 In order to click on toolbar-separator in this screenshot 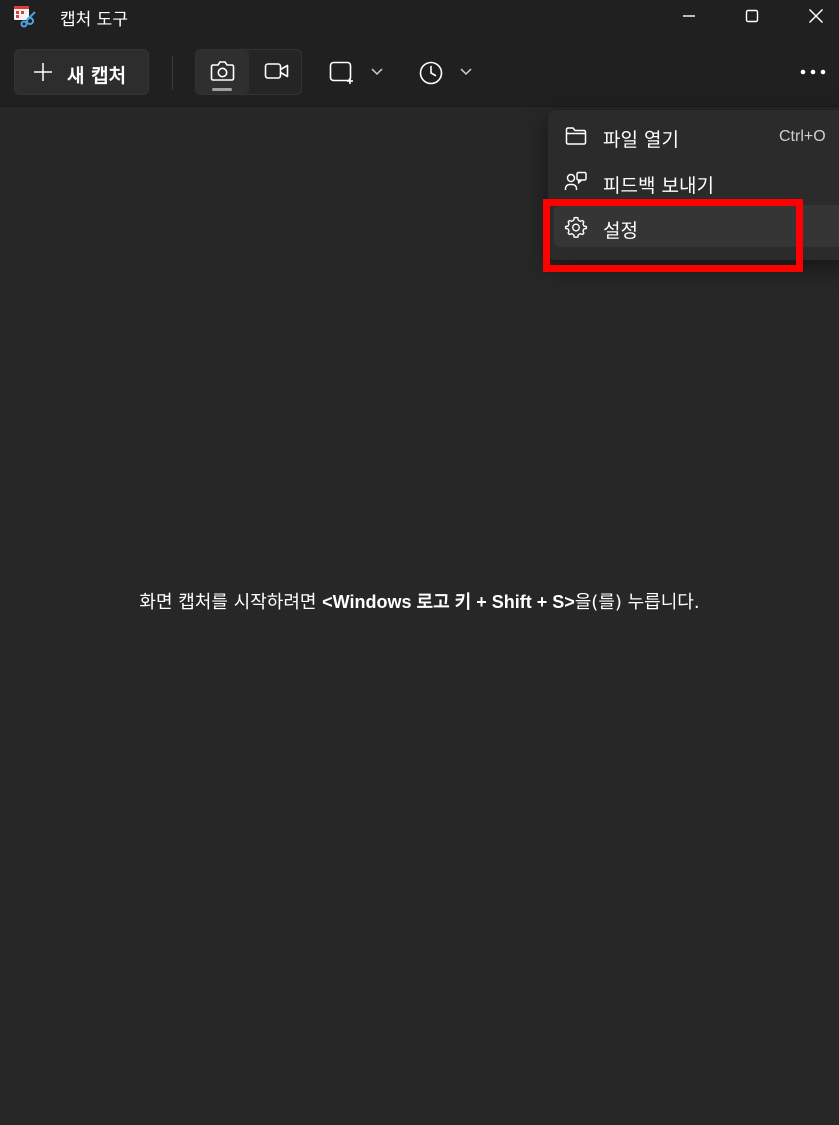, I will do `click(172, 73)`.